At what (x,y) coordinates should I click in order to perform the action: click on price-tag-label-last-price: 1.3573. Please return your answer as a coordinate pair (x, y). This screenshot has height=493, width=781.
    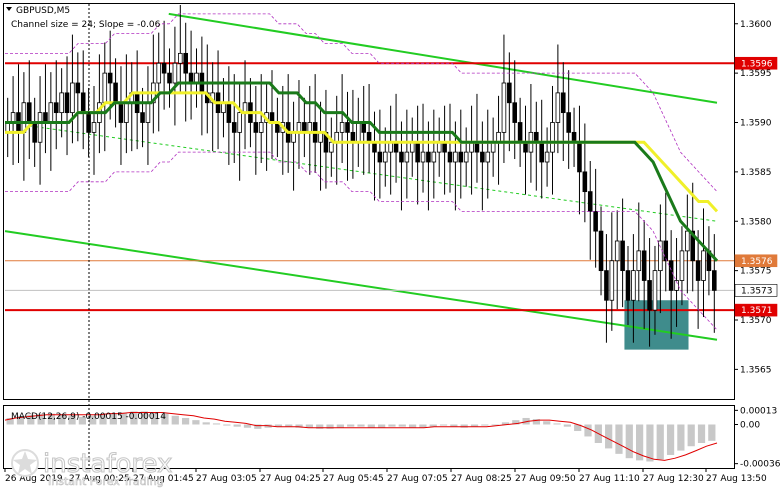
    Looking at the image, I should click on (757, 291).